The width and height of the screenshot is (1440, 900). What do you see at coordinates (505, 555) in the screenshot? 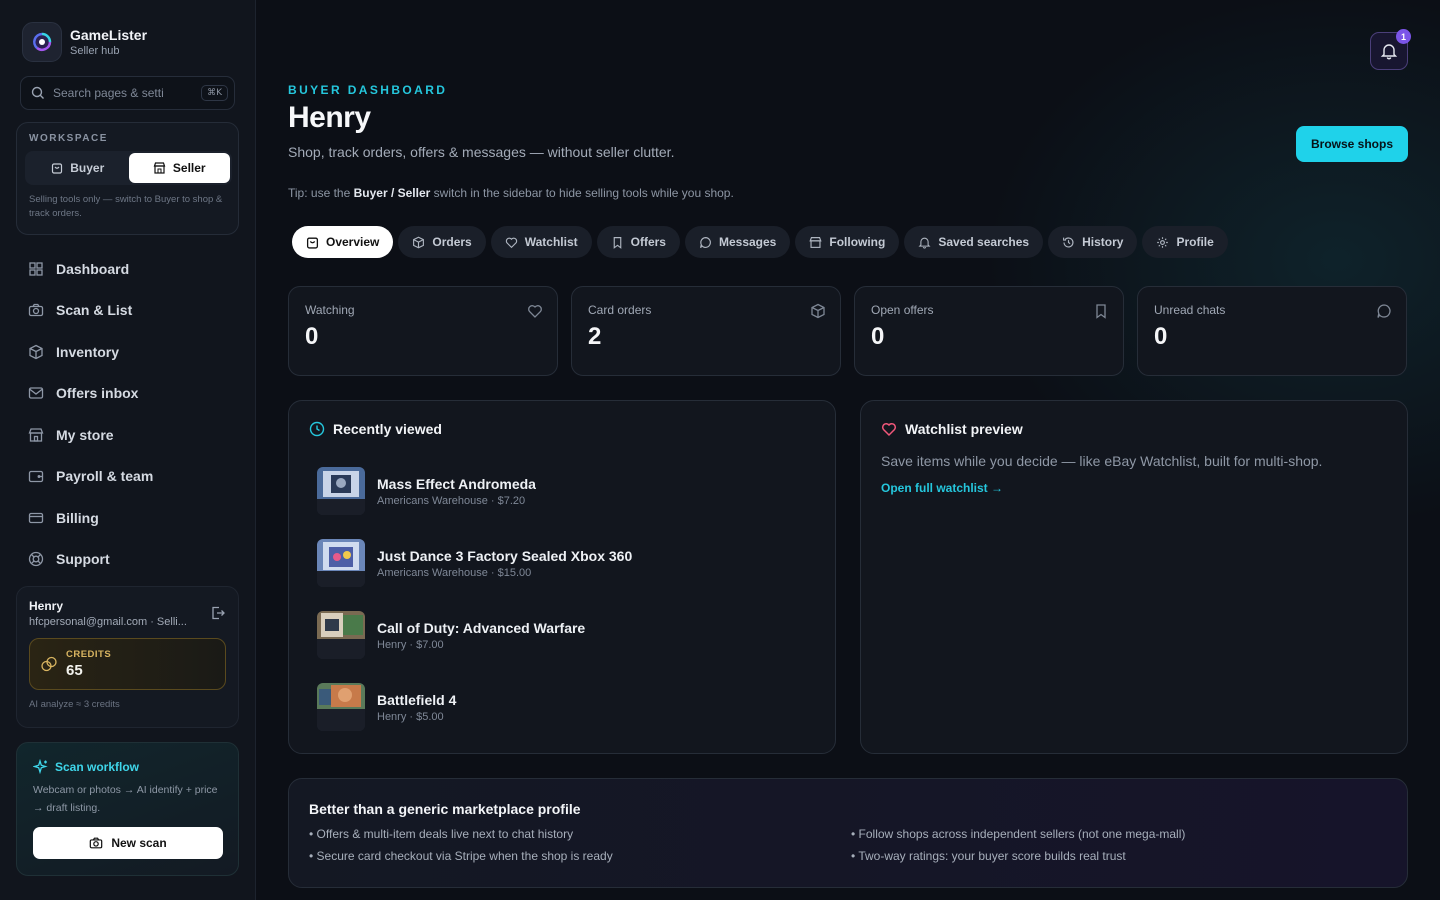
I see `item-title: Just Dance 3 Factory Sealed Xbox 360` at bounding box center [505, 555].